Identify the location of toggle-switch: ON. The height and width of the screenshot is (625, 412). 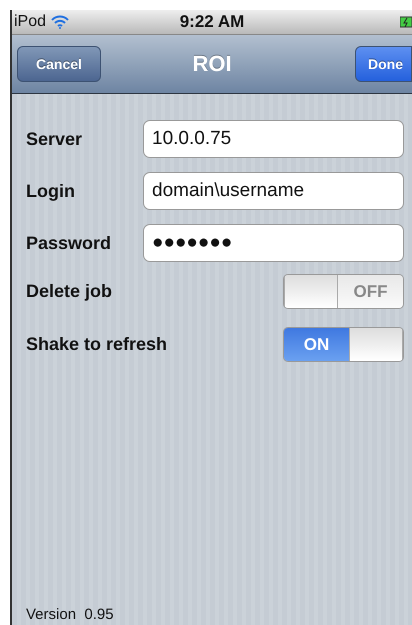
(343, 344).